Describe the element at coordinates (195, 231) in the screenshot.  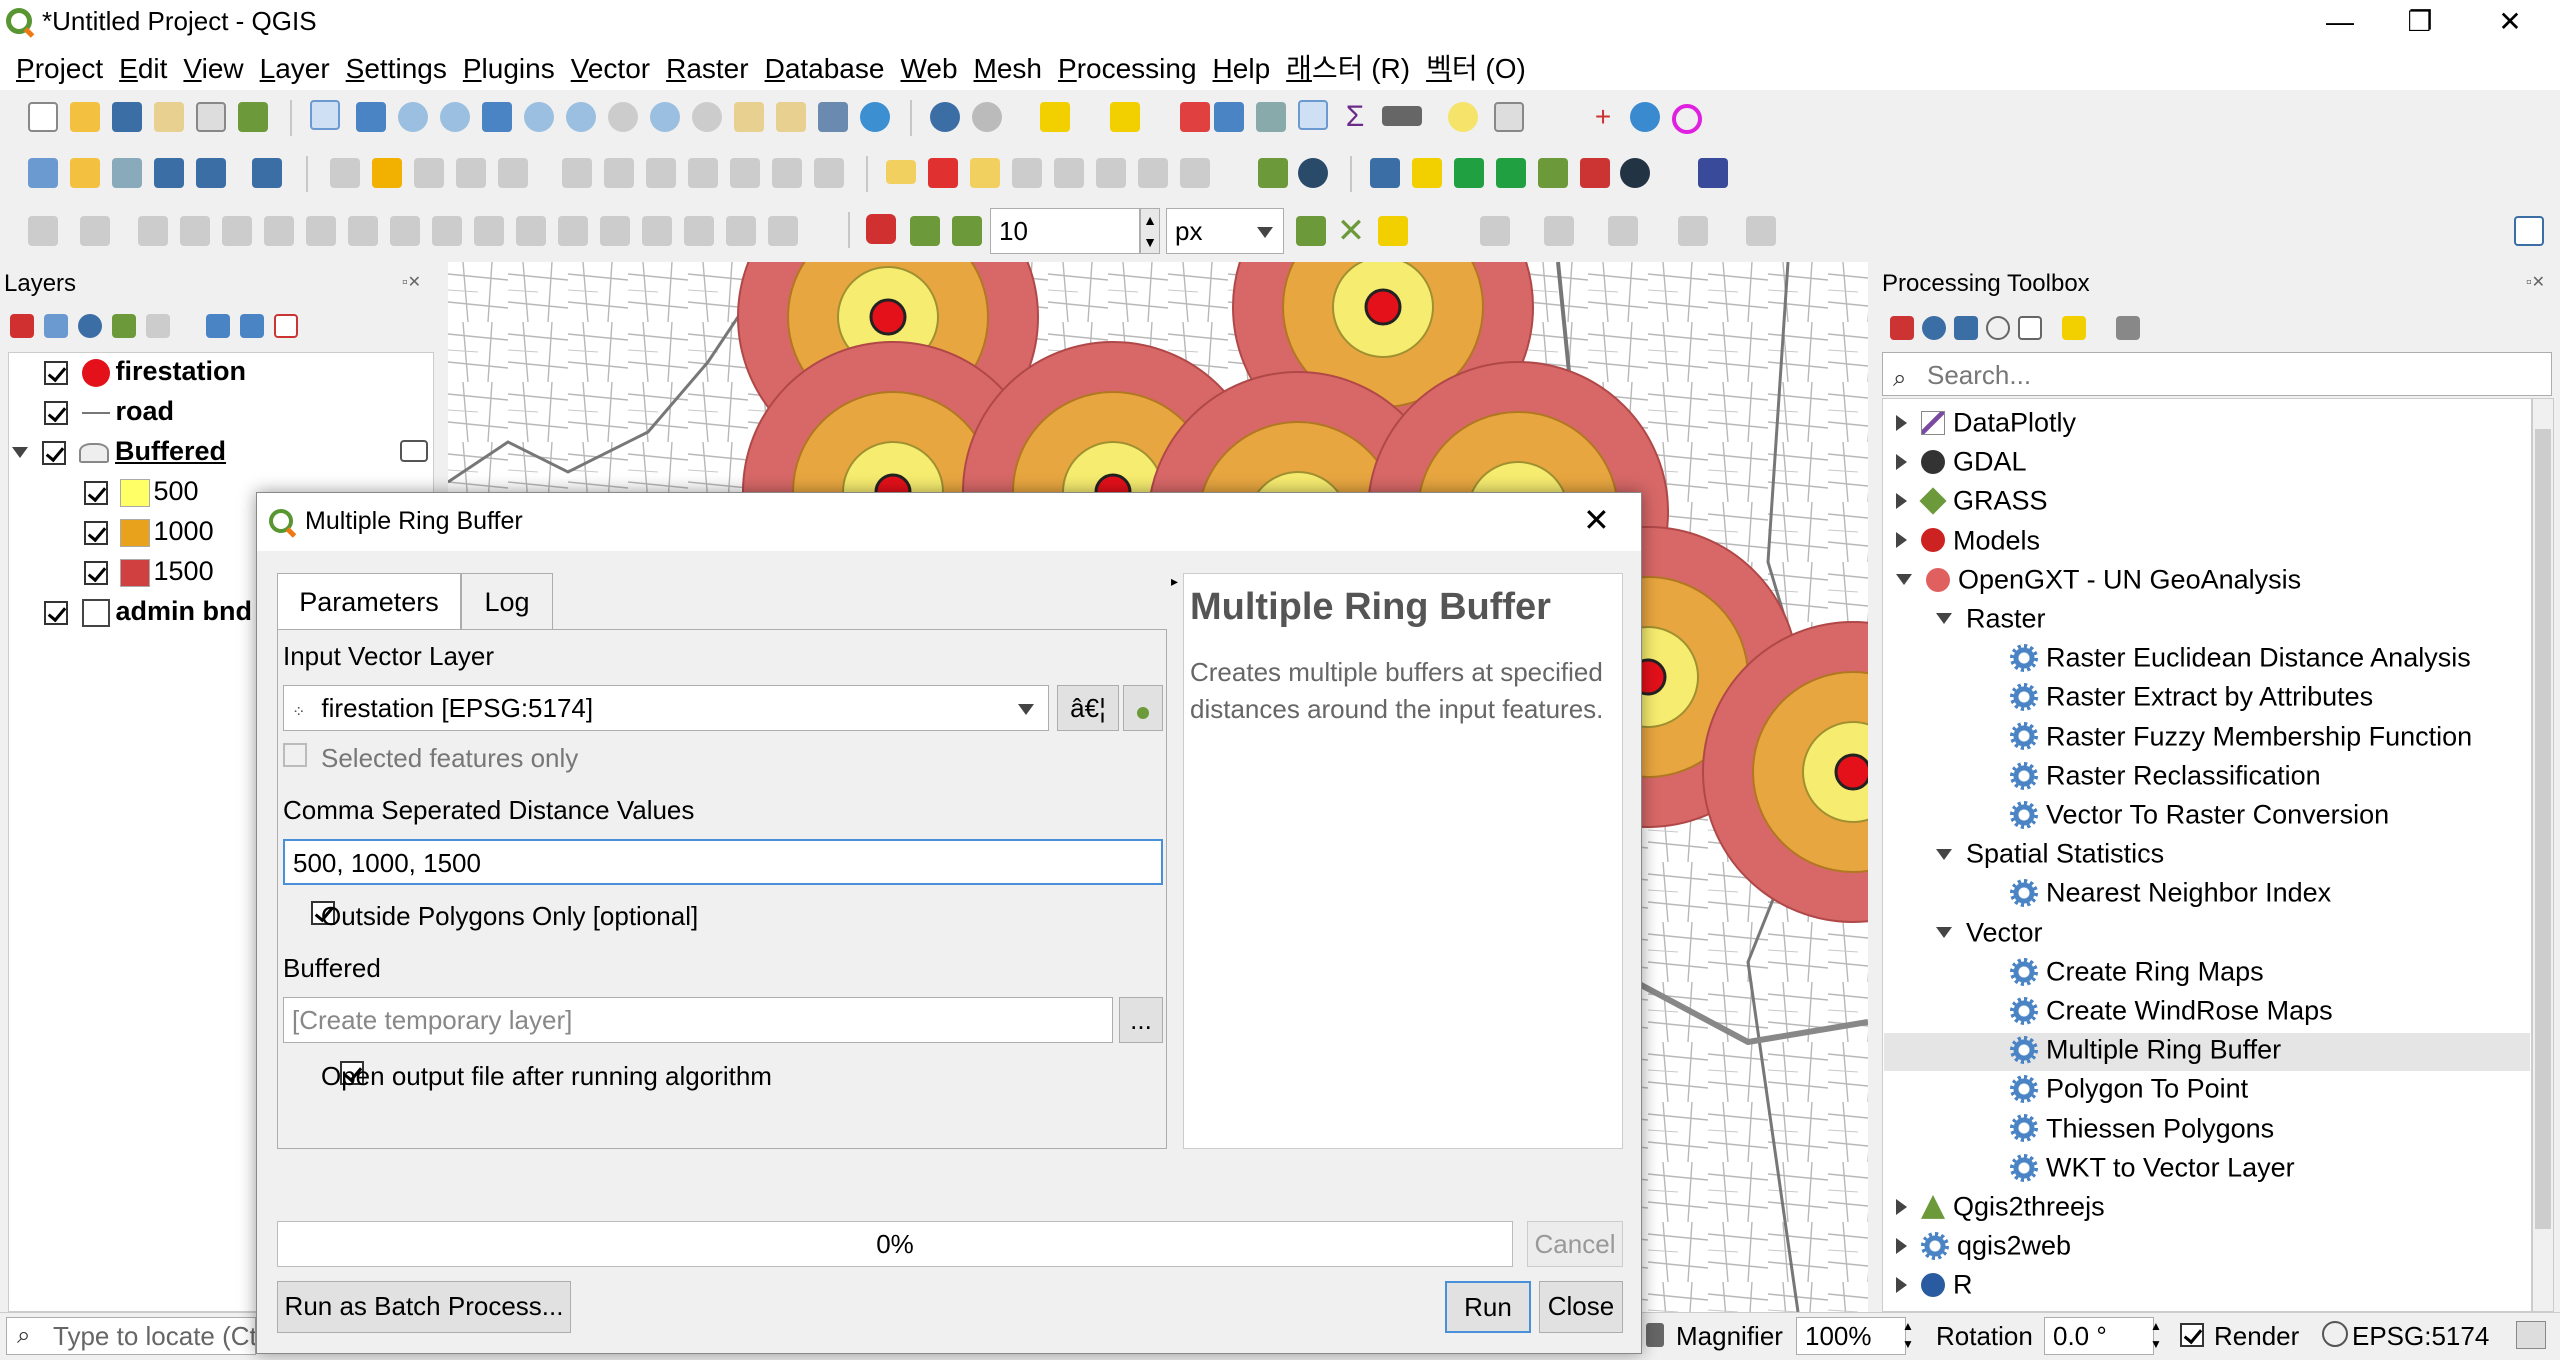
I see `simplify-icon` at that location.